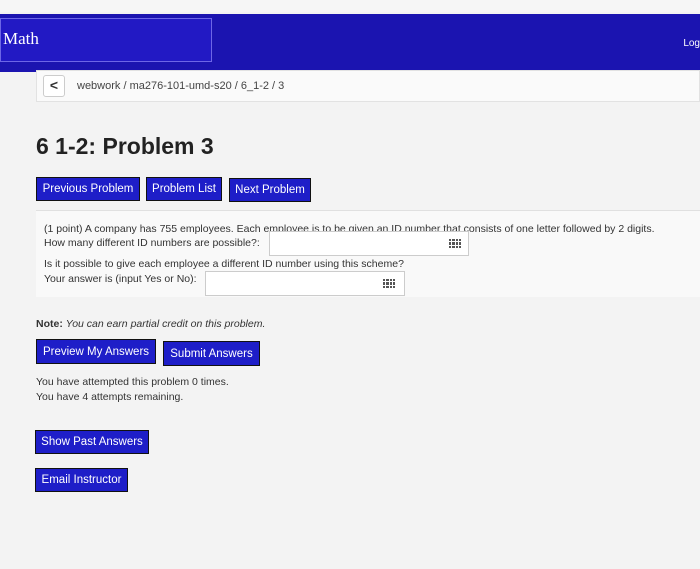  What do you see at coordinates (54, 86) in the screenshot?
I see `back-button: <` at bounding box center [54, 86].